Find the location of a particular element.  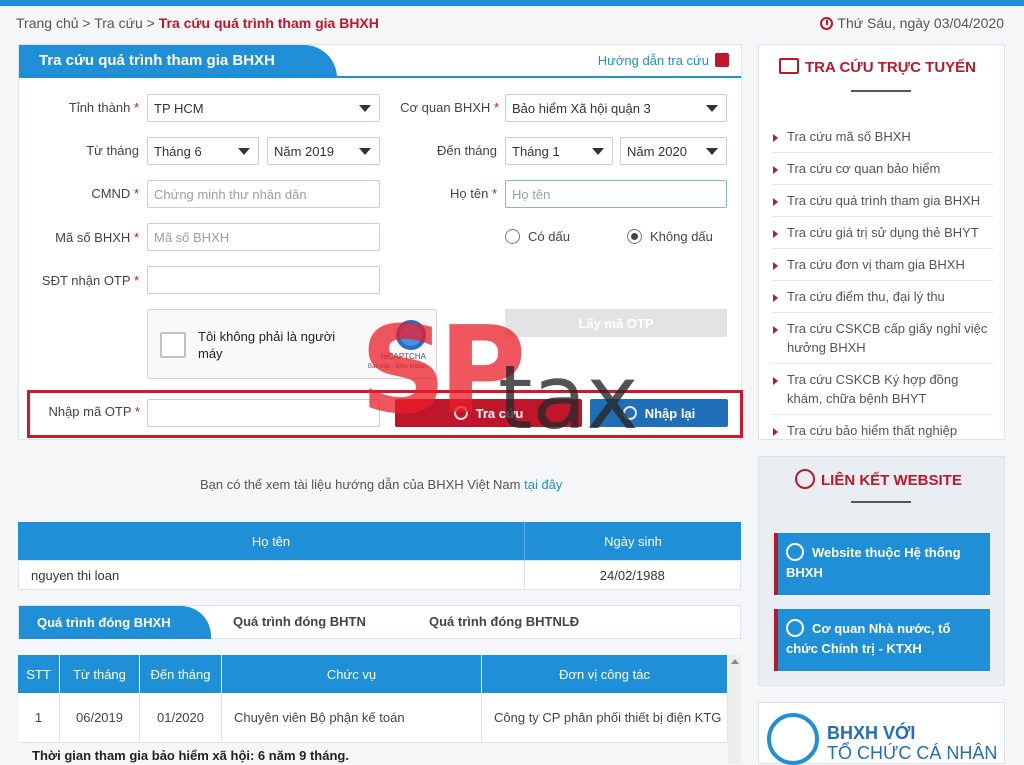

agency-label: Cơ quan BHXH * is located at coordinates (439, 107).